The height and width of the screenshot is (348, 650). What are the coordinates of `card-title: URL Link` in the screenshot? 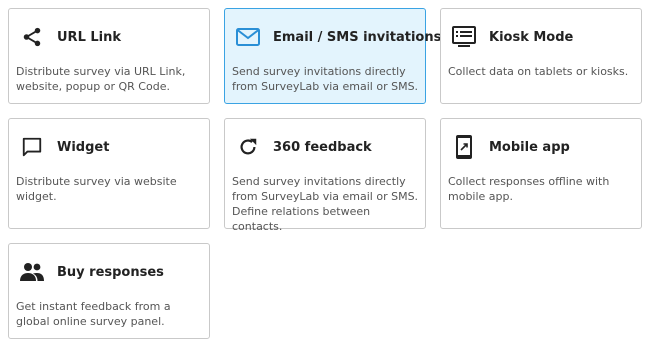 It's located at (89, 37).